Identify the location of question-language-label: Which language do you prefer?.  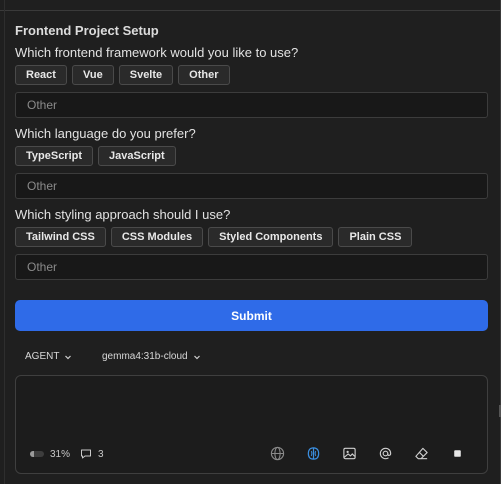
(105, 133).